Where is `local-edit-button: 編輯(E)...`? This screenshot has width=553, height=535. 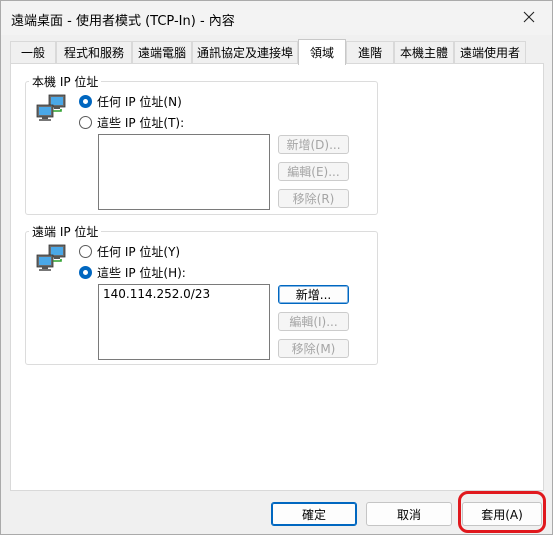
local-edit-button: 編輯(E)... is located at coordinates (313, 171).